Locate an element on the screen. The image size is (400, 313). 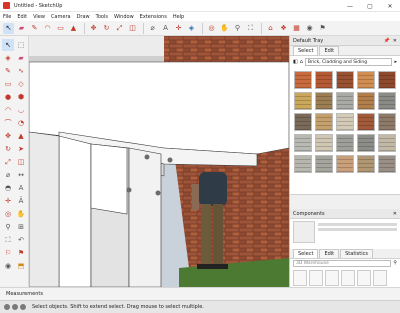
zoom-icon: ⚲ is located at coordinates (237, 28).